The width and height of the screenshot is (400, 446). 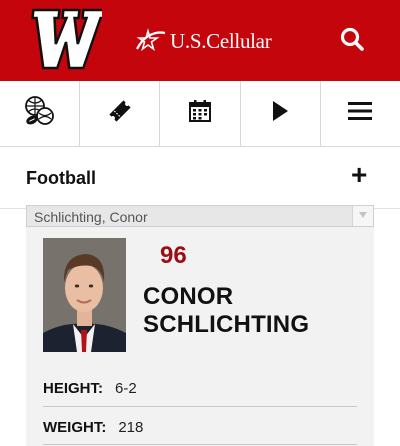 I want to click on sport-title: Football, so click(x=61, y=178).